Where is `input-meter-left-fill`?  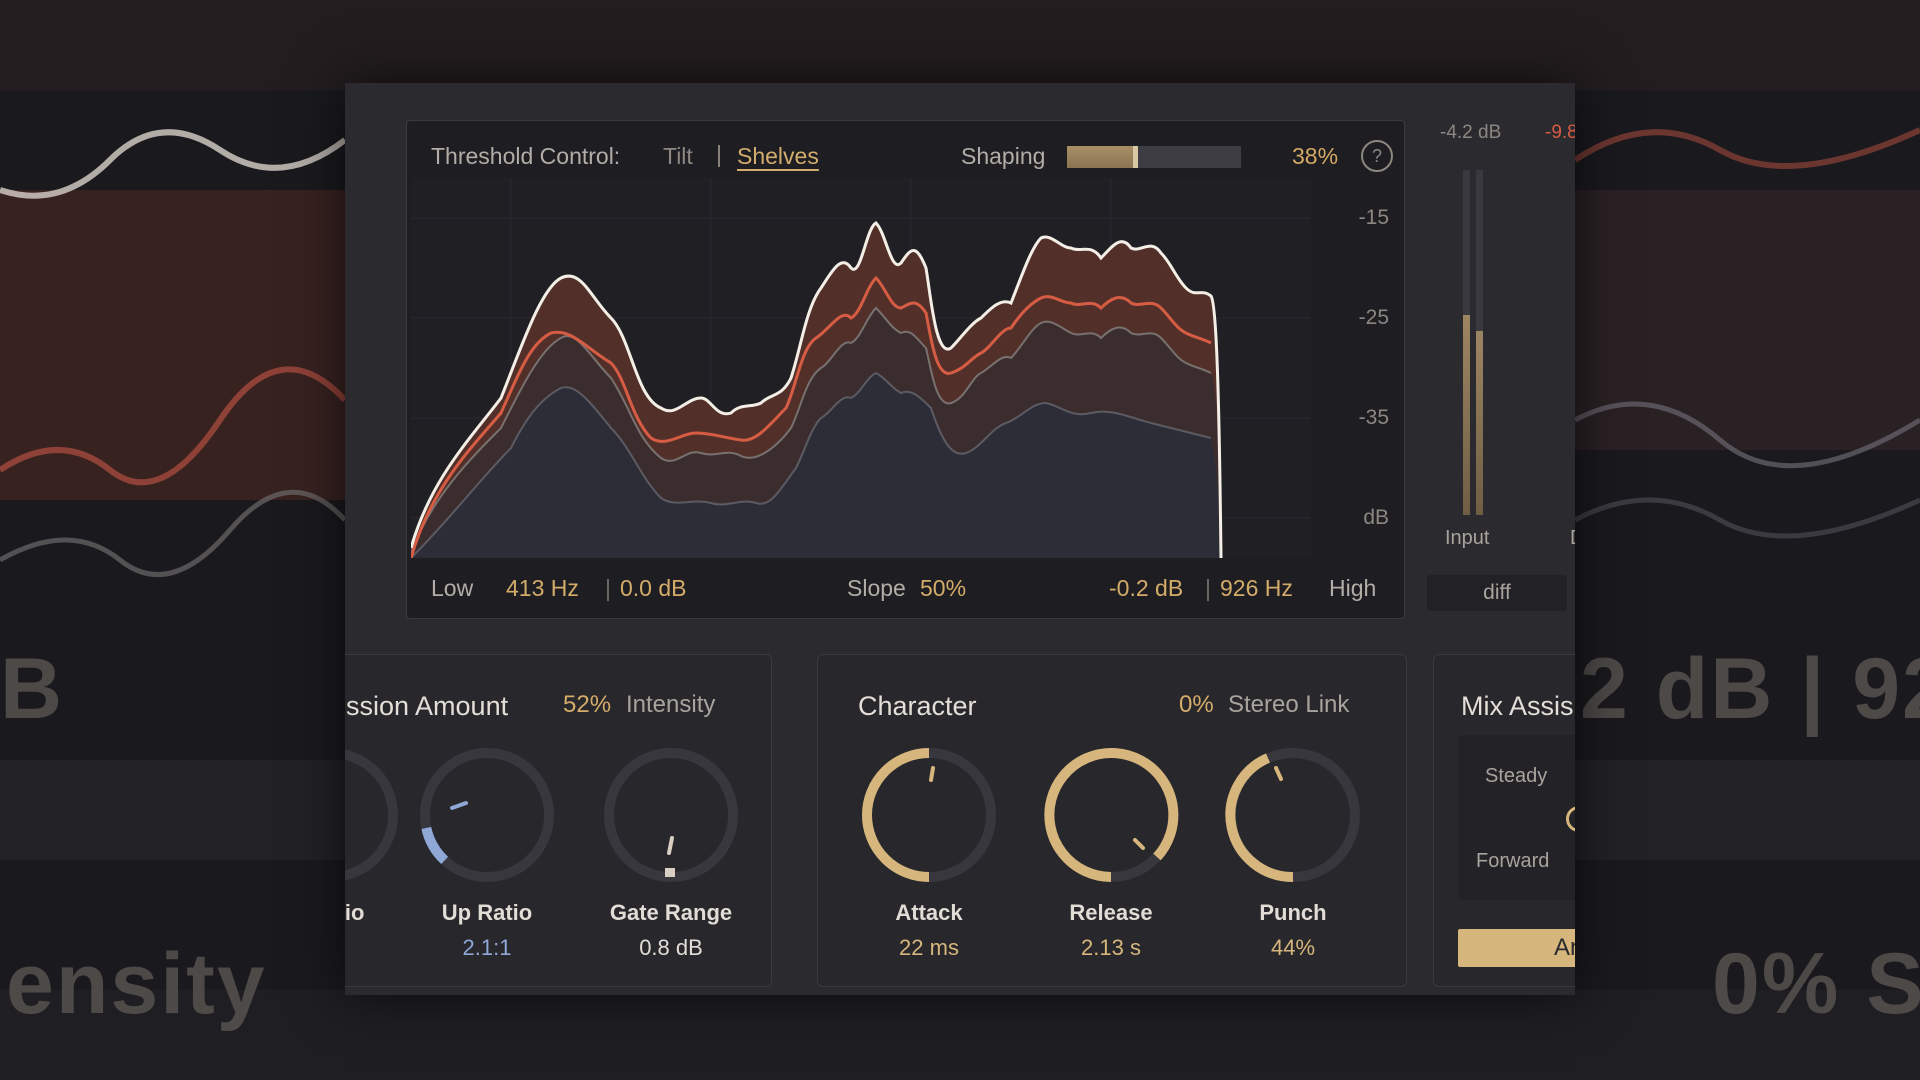 input-meter-left-fill is located at coordinates (1466, 414).